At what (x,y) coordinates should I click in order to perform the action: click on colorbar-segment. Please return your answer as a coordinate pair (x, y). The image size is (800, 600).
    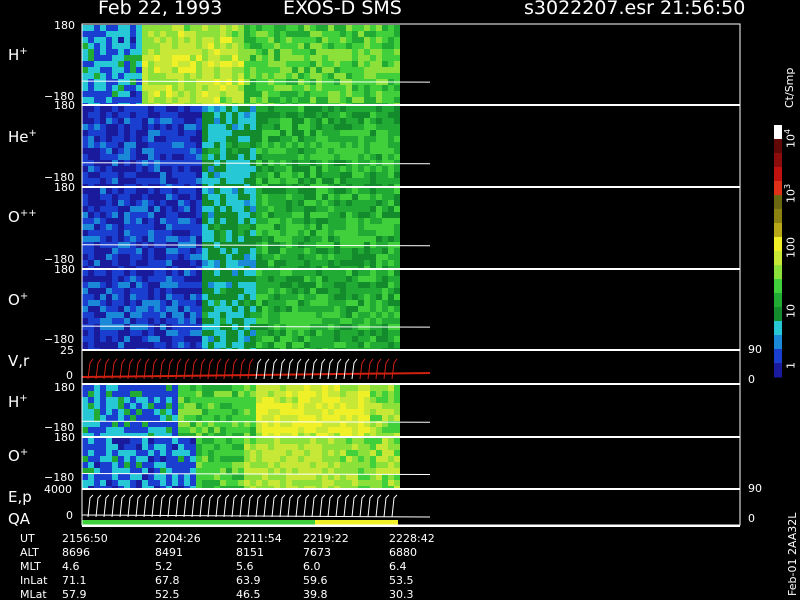
    Looking at the image, I should click on (778, 174).